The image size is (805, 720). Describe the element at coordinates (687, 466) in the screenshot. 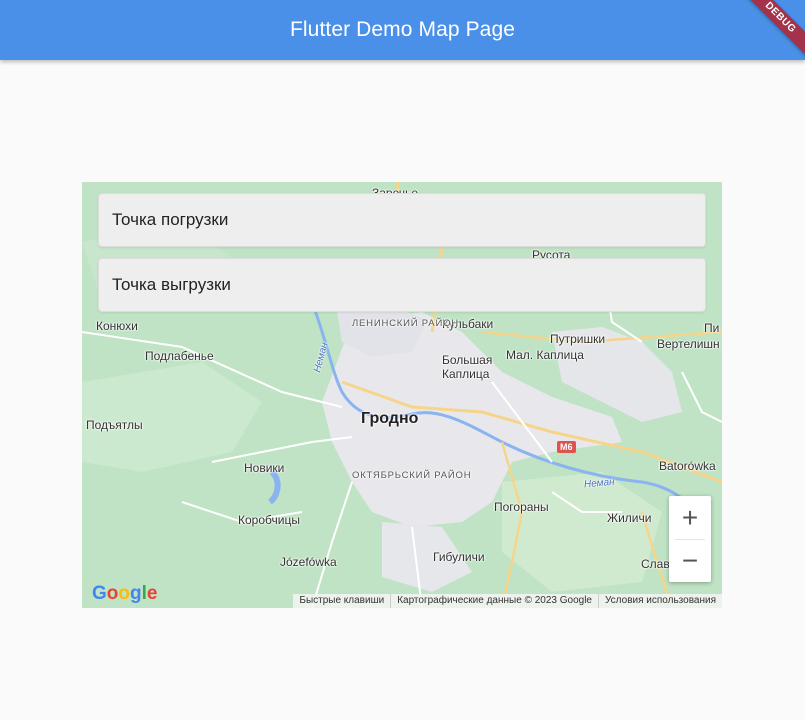

I see `map-label-place: Batorówka` at that location.